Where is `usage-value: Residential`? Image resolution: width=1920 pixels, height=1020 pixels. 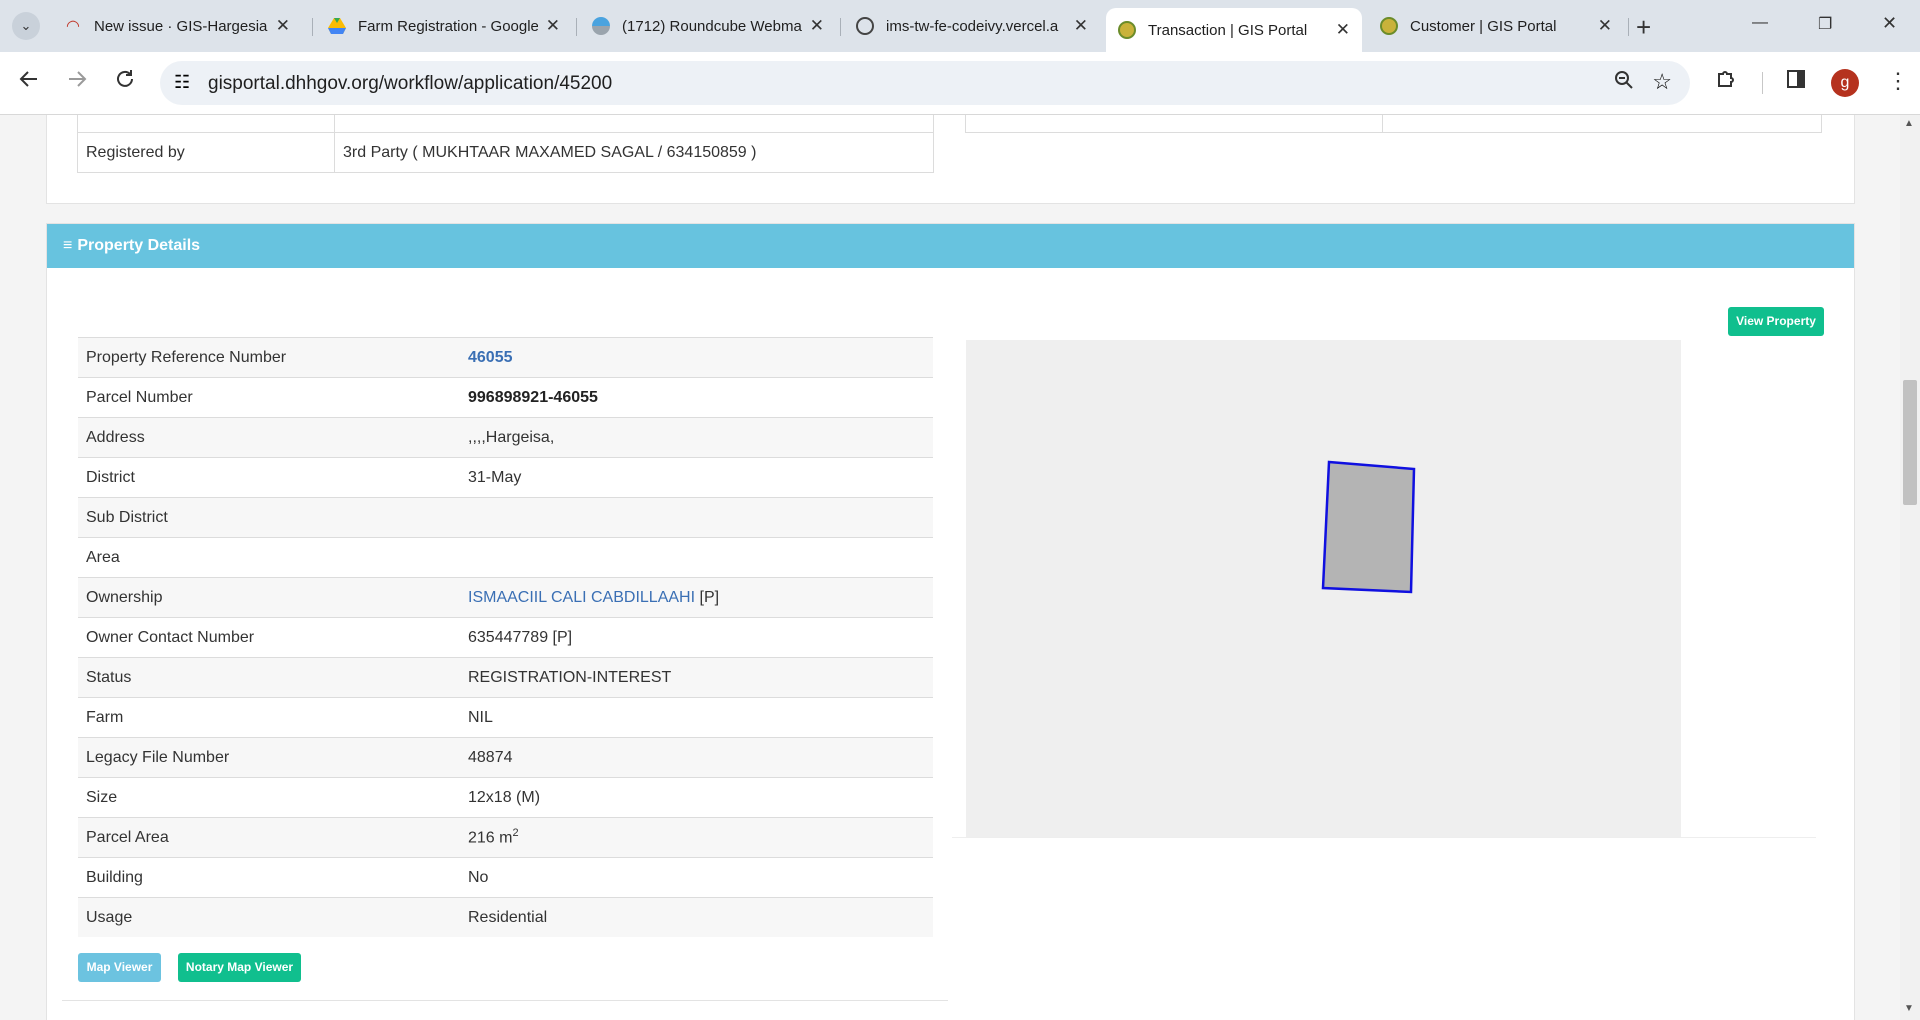 usage-value: Residential is located at coordinates (696, 917).